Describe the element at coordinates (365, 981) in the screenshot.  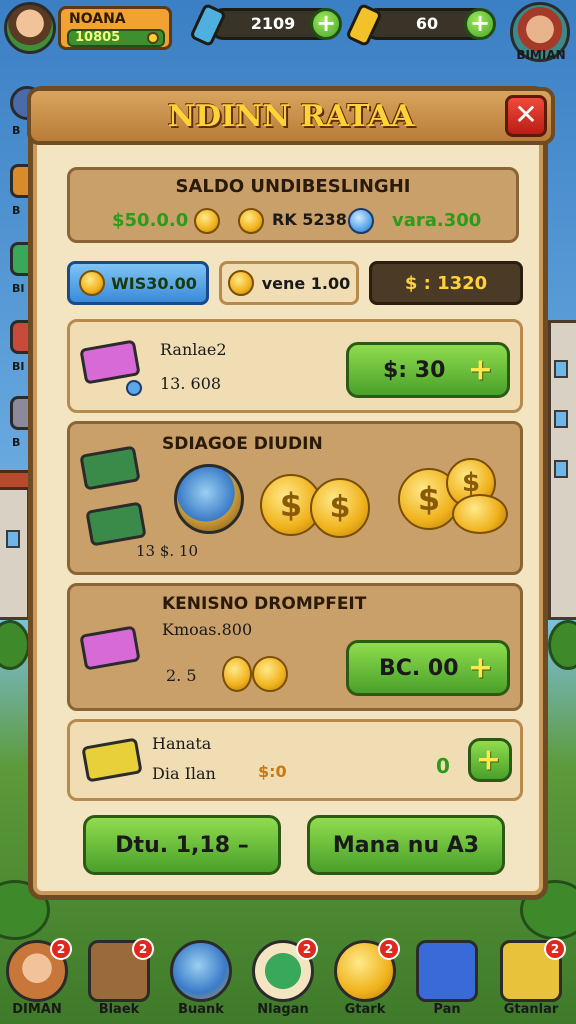
I see `nav-item-5: 2 Gtark` at that location.